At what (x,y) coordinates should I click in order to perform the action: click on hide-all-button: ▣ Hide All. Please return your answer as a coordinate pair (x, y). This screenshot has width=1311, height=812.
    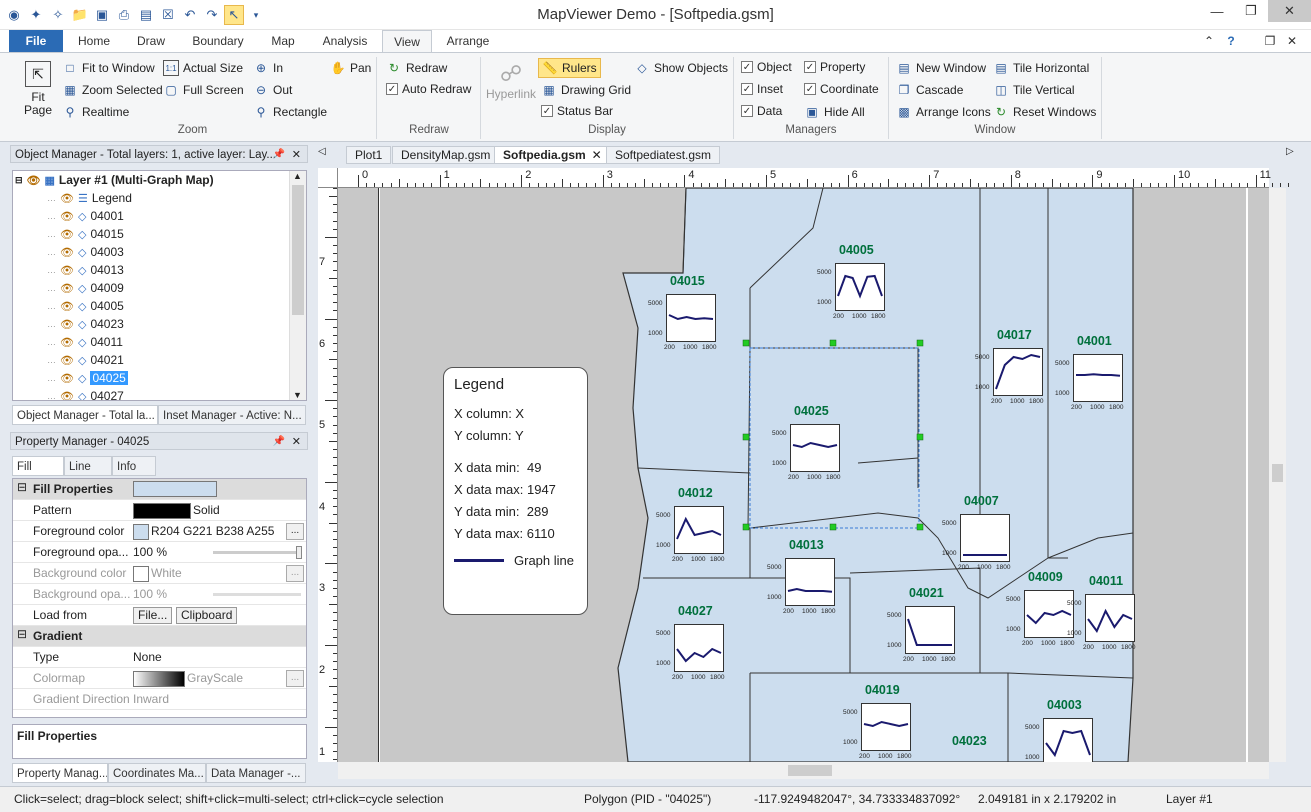
    Looking at the image, I should click on (834, 112).